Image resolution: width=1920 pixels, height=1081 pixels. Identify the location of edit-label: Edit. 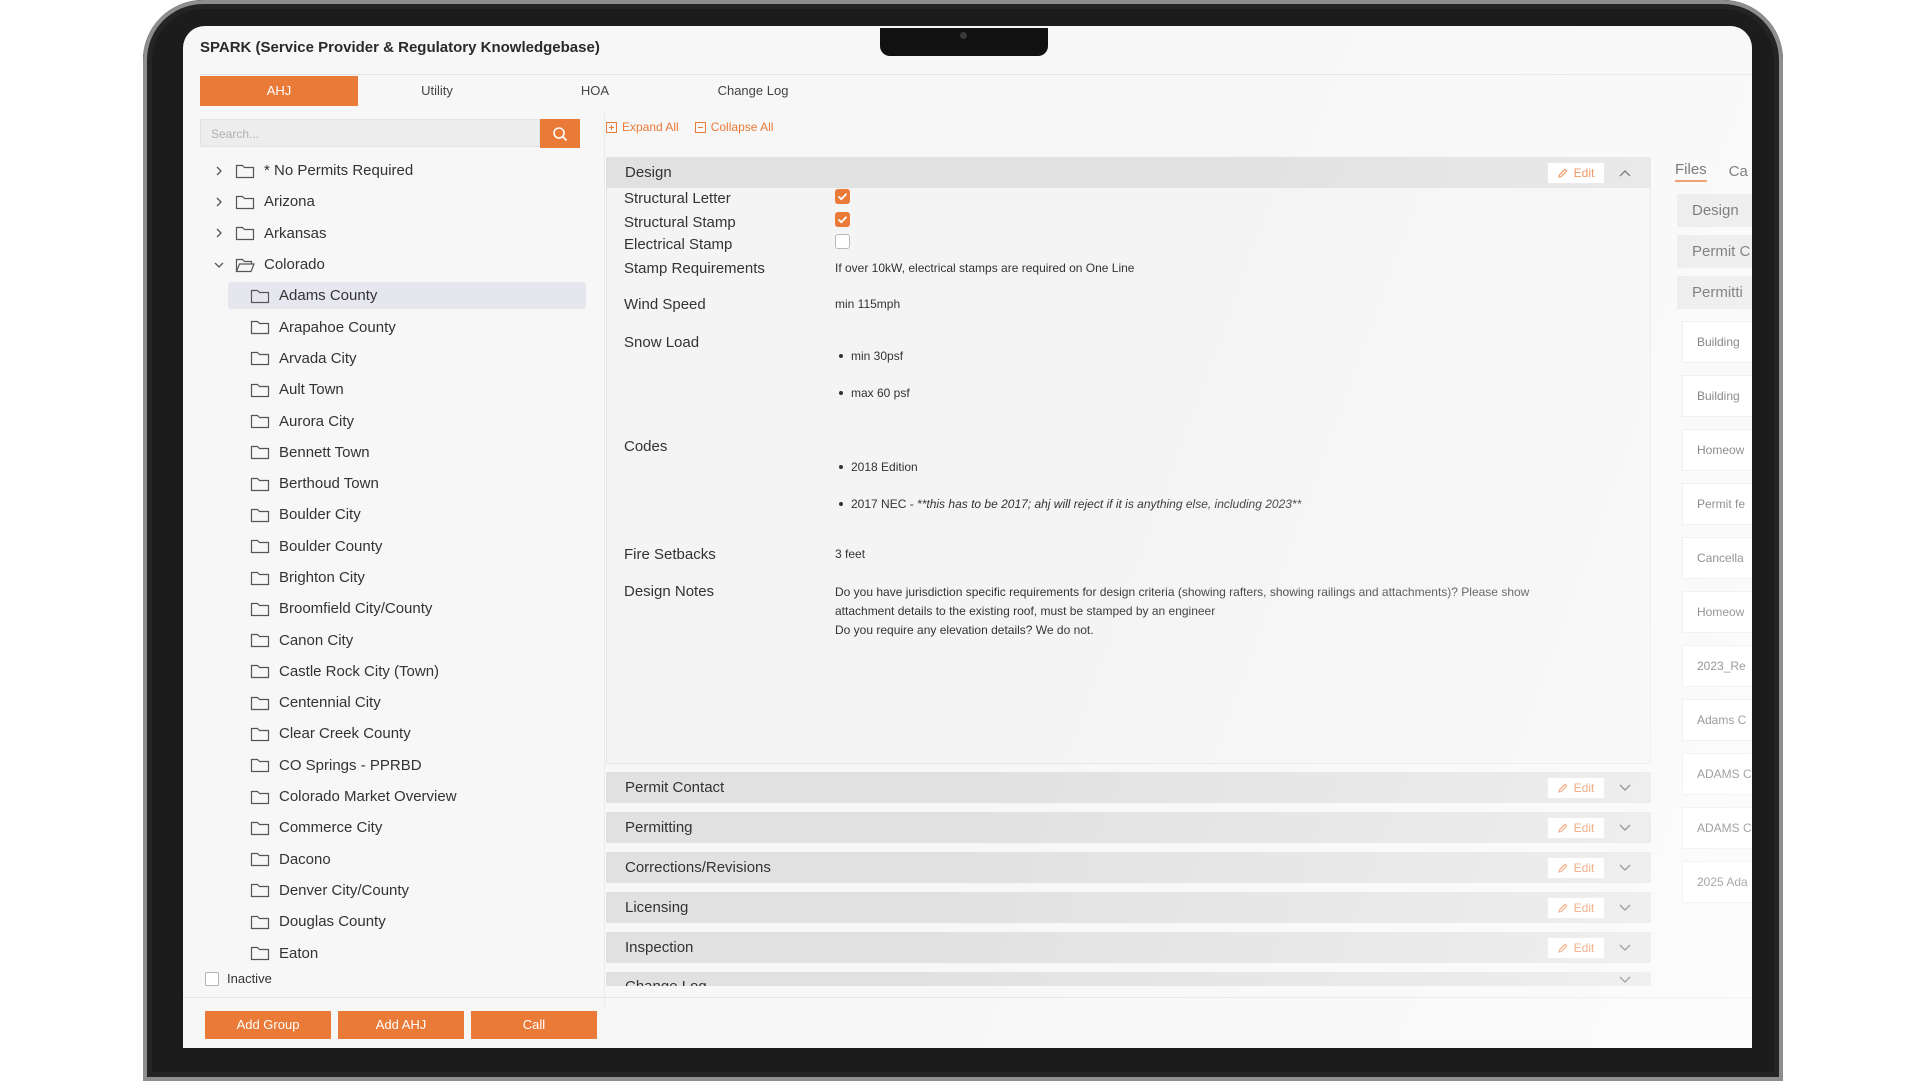
(1584, 947).